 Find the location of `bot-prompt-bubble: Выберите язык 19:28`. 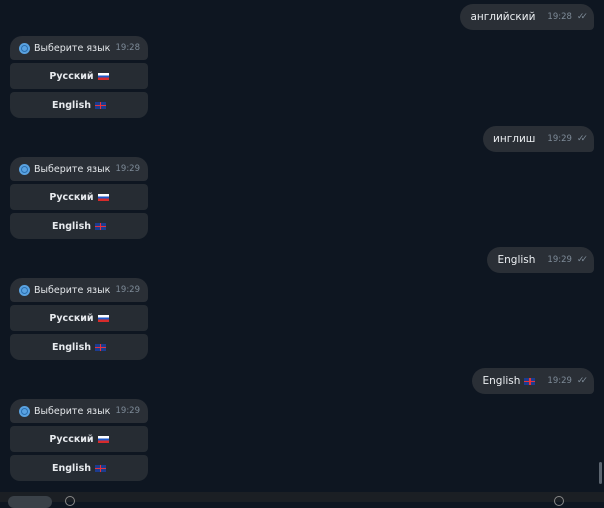

bot-prompt-bubble: Выберите язык 19:28 is located at coordinates (79, 48).